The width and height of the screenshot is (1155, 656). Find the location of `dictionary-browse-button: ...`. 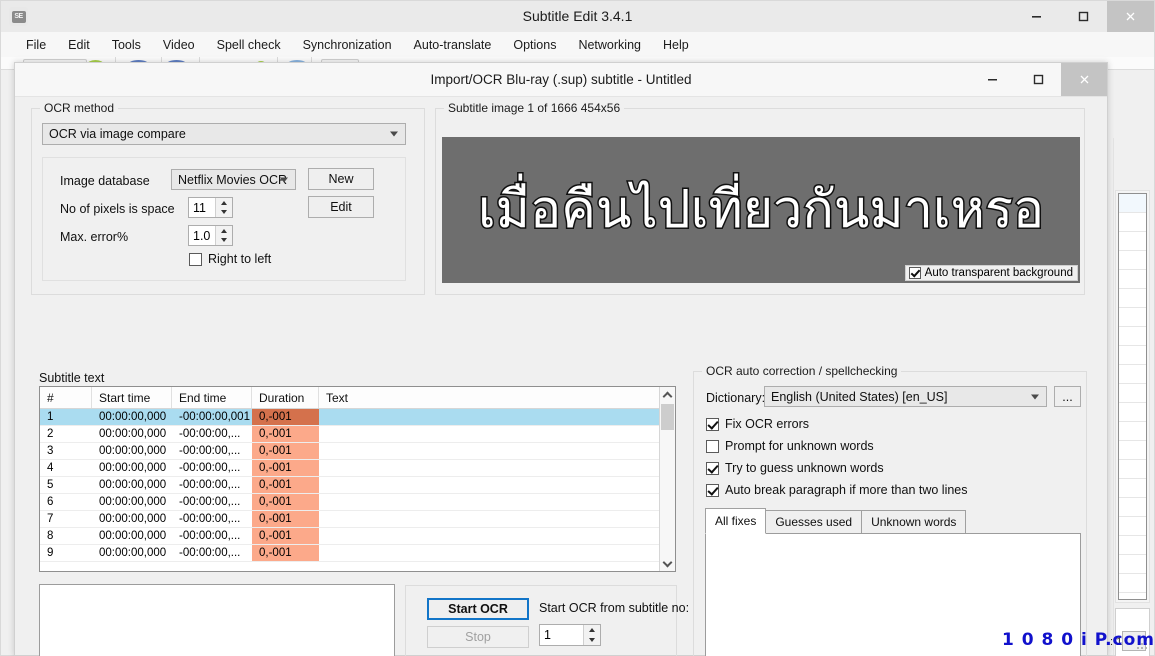

dictionary-browse-button: ... is located at coordinates (1067, 396).